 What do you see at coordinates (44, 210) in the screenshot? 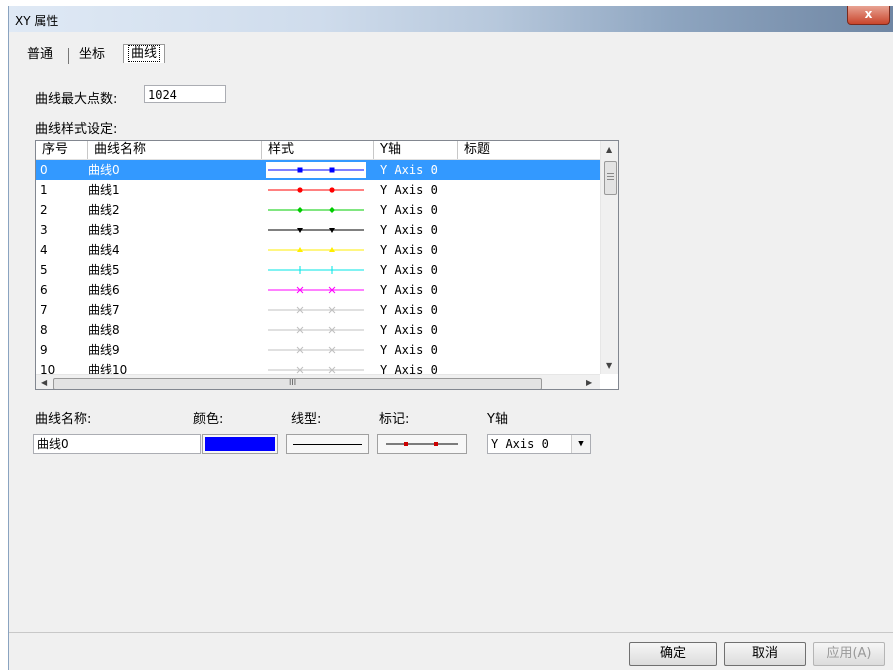
I see `row-index: 2` at bounding box center [44, 210].